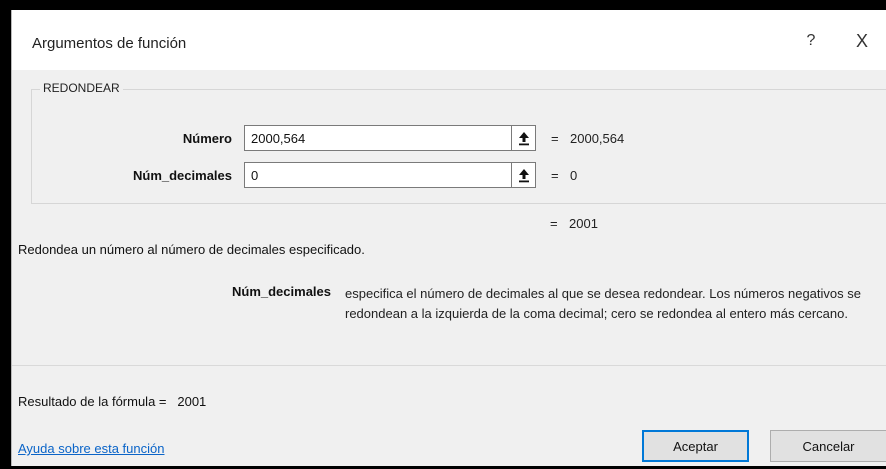  What do you see at coordinates (5, 234) in the screenshot?
I see `window-frame-left` at bounding box center [5, 234].